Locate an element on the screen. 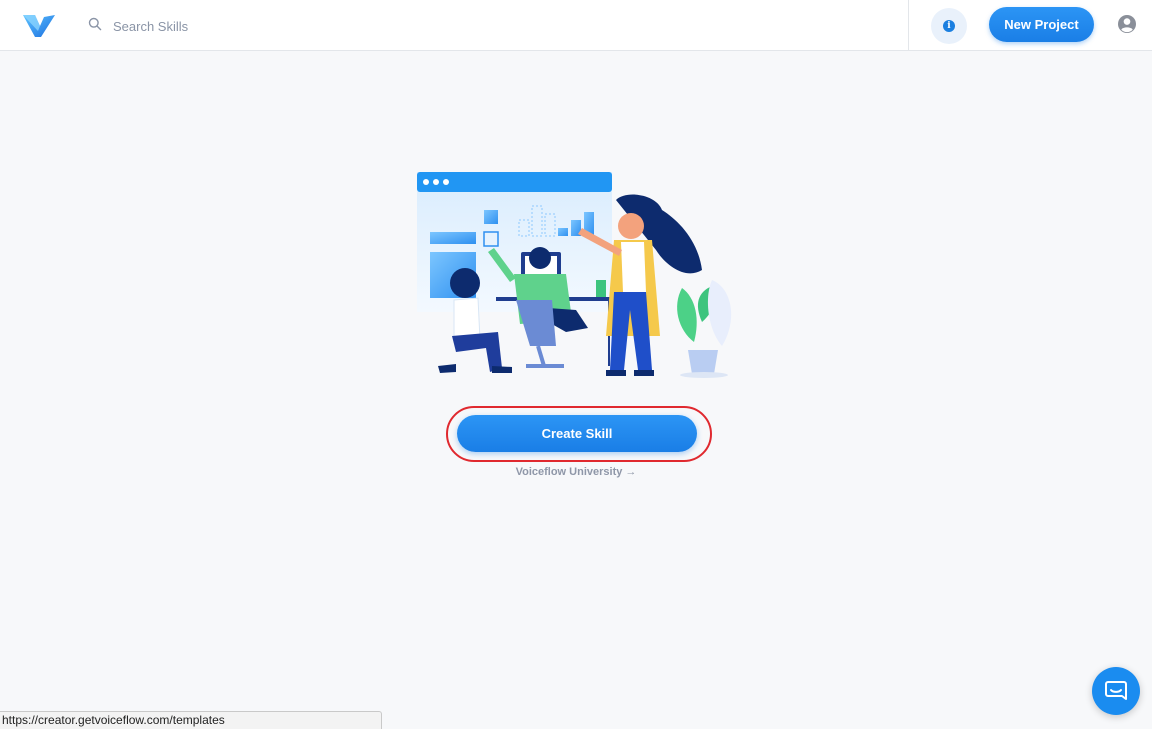 This screenshot has width=1152, height=729. chat-widget-button is located at coordinates (1116, 691).